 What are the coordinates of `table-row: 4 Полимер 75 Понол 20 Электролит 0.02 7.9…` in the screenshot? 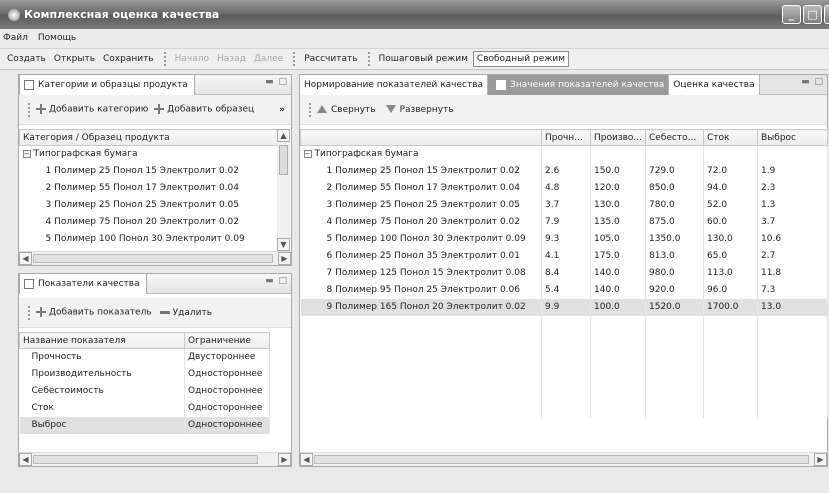 It's located at (564, 222).